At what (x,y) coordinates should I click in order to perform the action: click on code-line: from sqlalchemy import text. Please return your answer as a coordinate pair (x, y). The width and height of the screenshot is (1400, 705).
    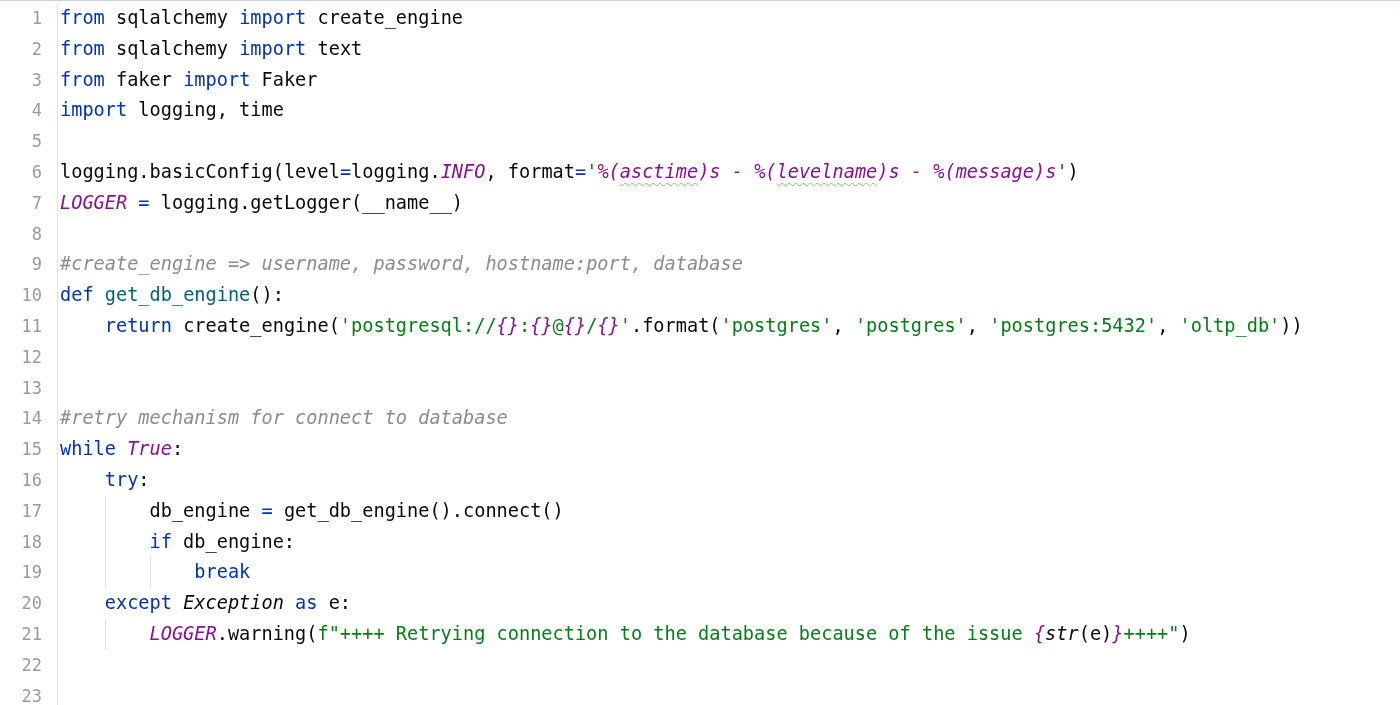
    Looking at the image, I should click on (211, 48).